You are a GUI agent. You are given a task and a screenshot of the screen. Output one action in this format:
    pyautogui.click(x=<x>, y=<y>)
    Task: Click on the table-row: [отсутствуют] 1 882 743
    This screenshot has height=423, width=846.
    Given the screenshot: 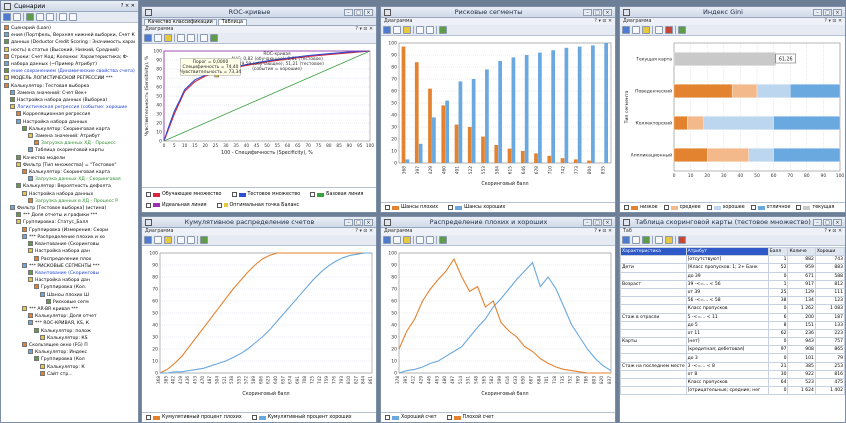 What is the action you would take?
    pyautogui.click(x=732, y=260)
    